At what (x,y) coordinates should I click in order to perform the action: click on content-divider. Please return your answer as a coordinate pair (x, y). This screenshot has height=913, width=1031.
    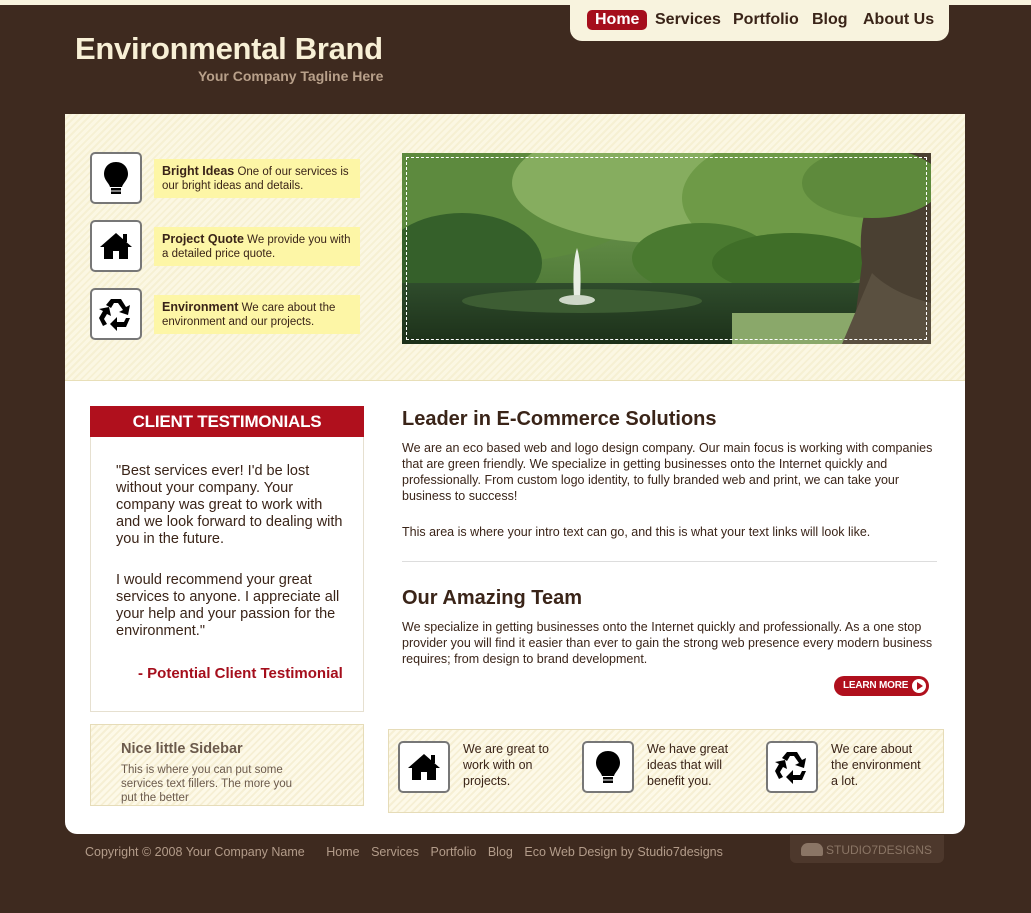
    Looking at the image, I should click on (669, 561).